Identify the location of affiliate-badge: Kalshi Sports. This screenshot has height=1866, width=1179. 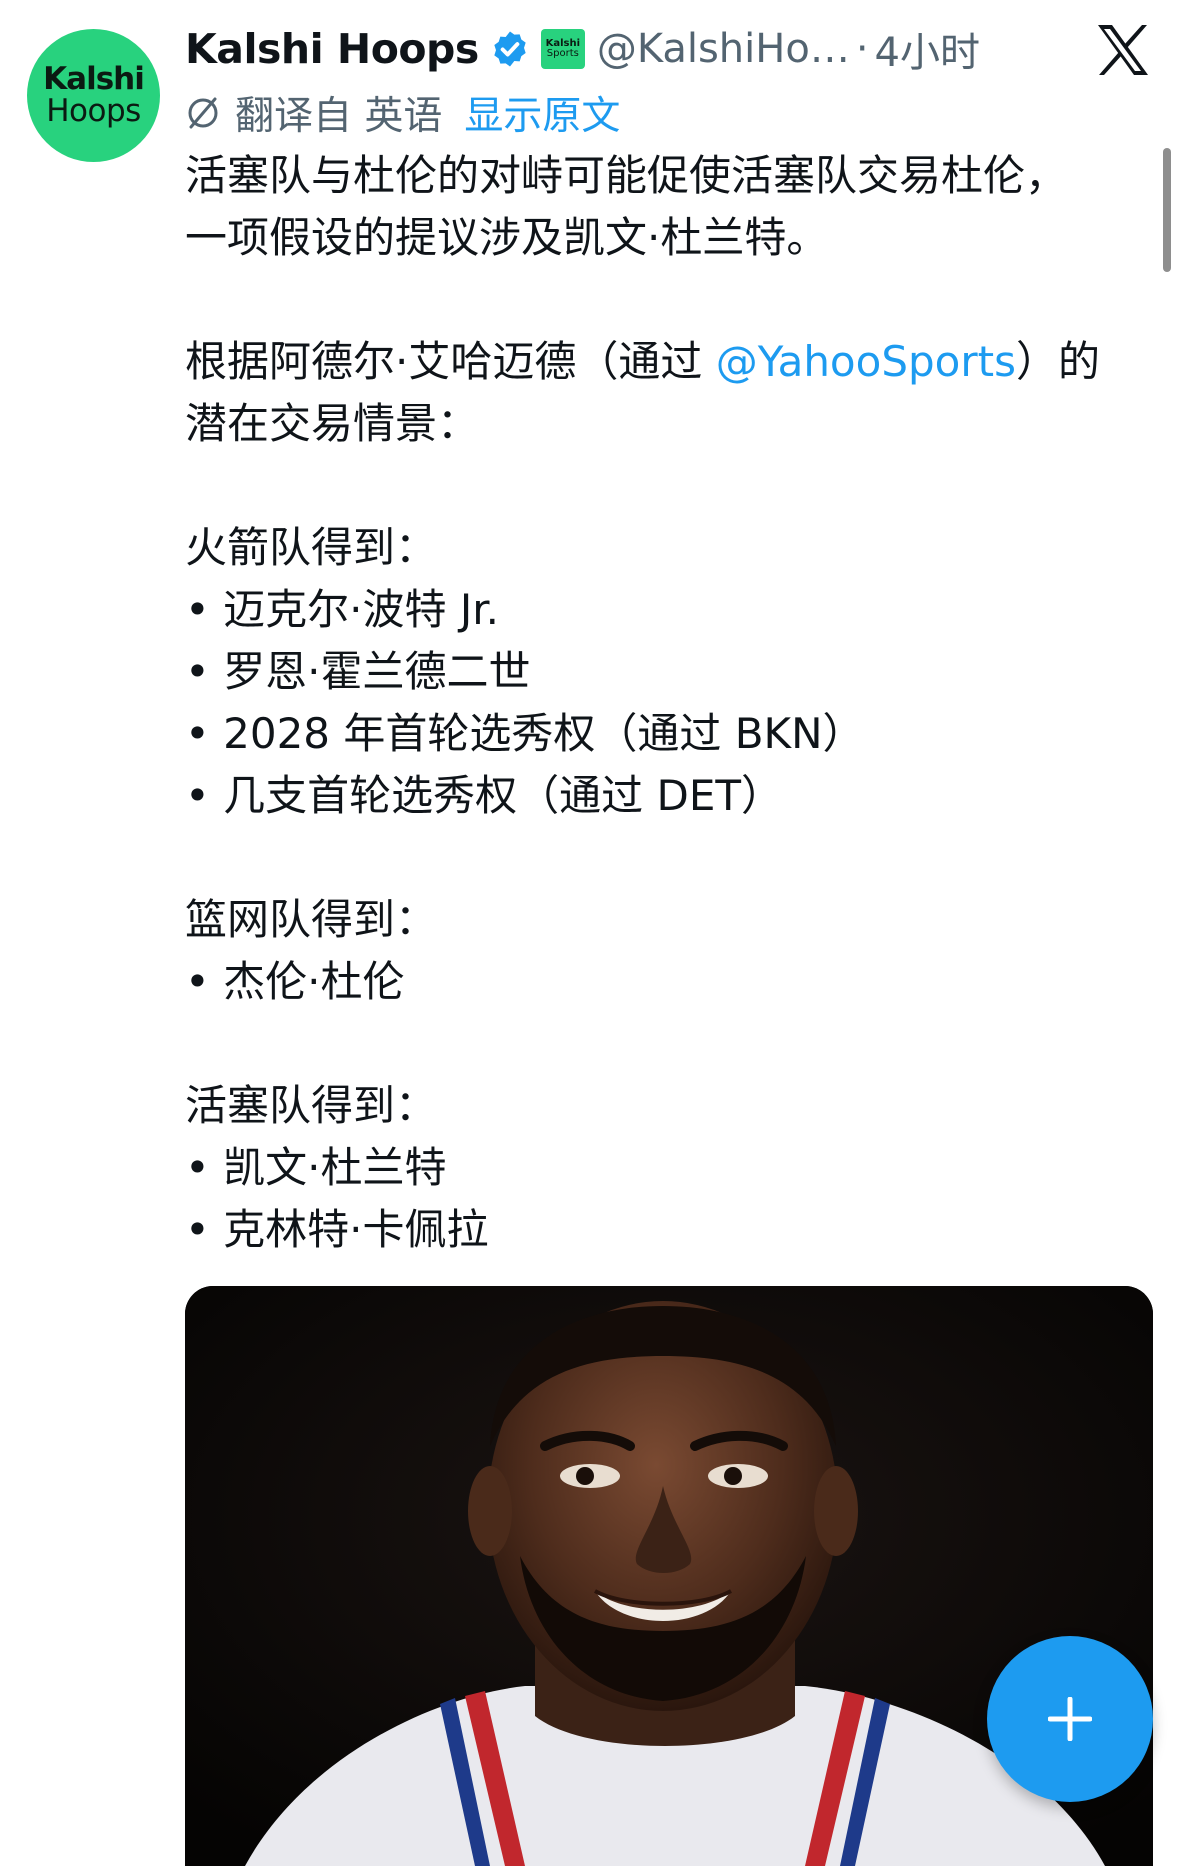
(562, 49).